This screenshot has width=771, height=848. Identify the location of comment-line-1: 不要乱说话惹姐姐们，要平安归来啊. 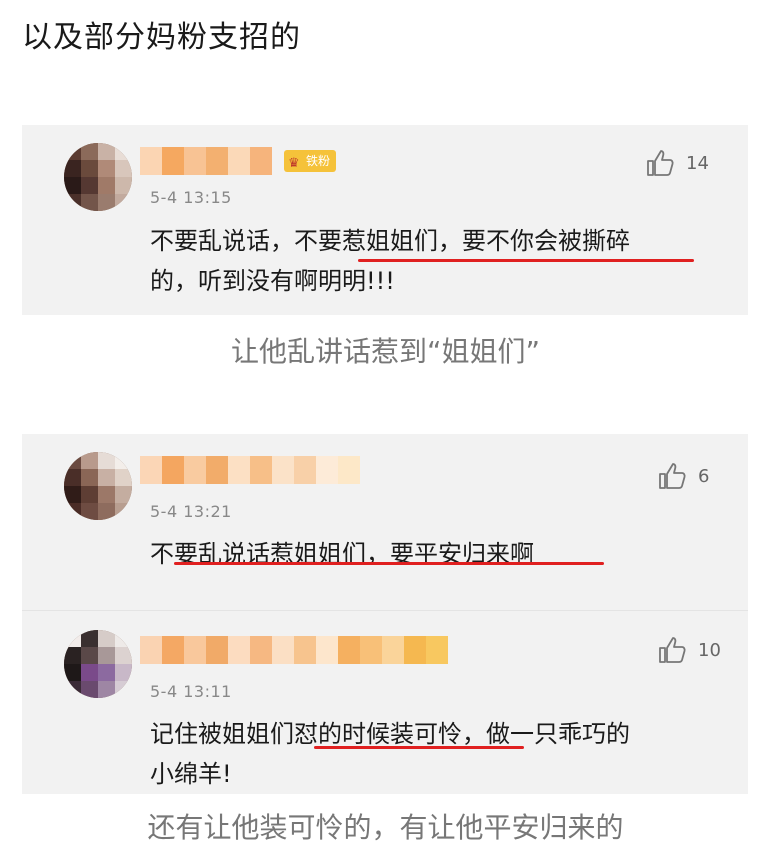
(342, 554).